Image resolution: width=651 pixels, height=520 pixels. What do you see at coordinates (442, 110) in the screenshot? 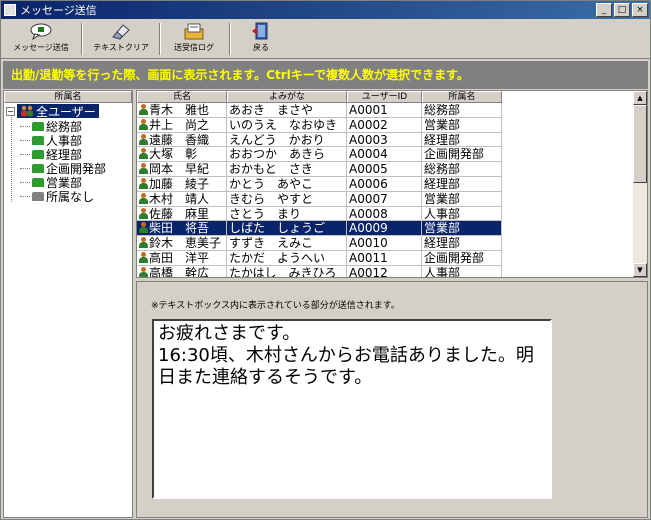
I see `cell-text: 総務部` at bounding box center [442, 110].